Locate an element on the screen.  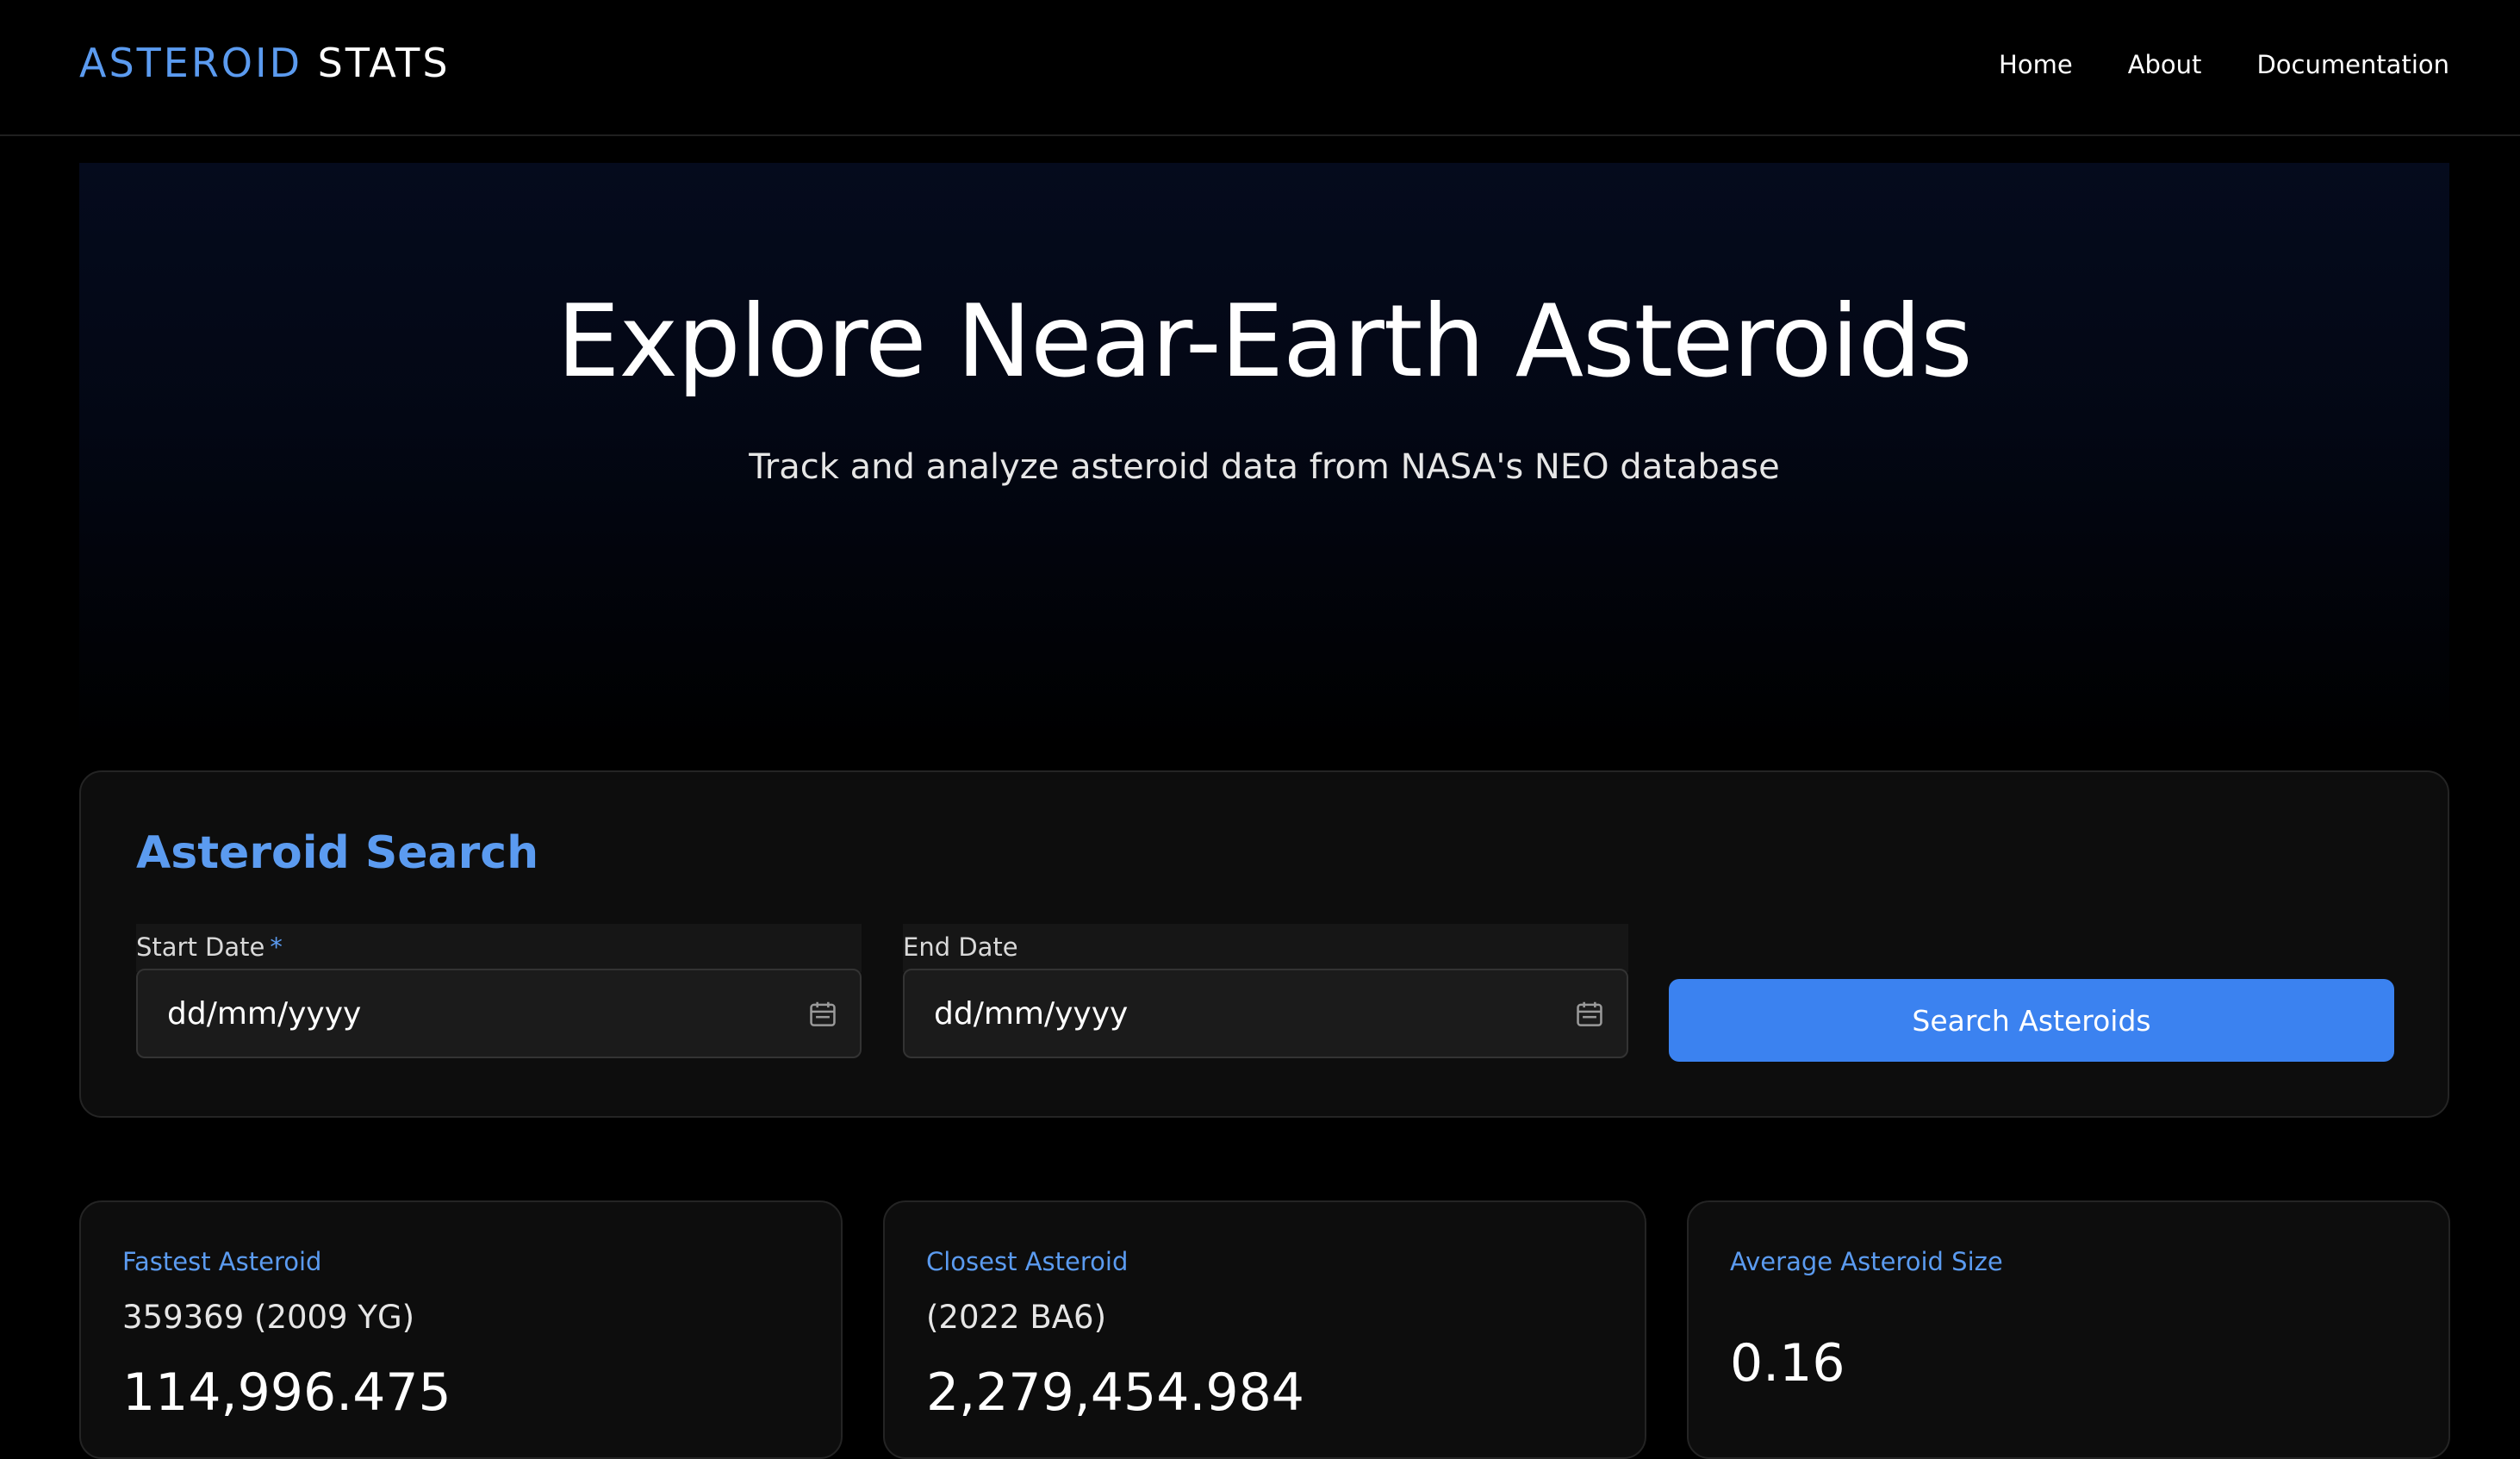
search-card-title: Asteroid Search is located at coordinates (338, 853).